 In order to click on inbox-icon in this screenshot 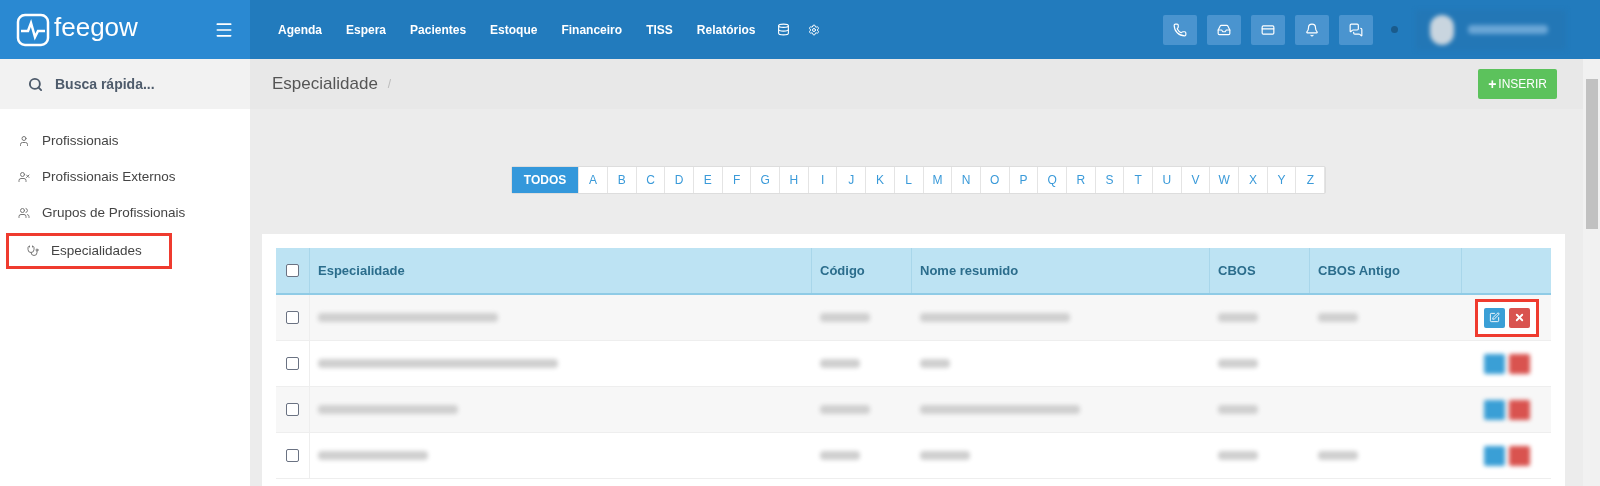, I will do `click(1224, 29)`.